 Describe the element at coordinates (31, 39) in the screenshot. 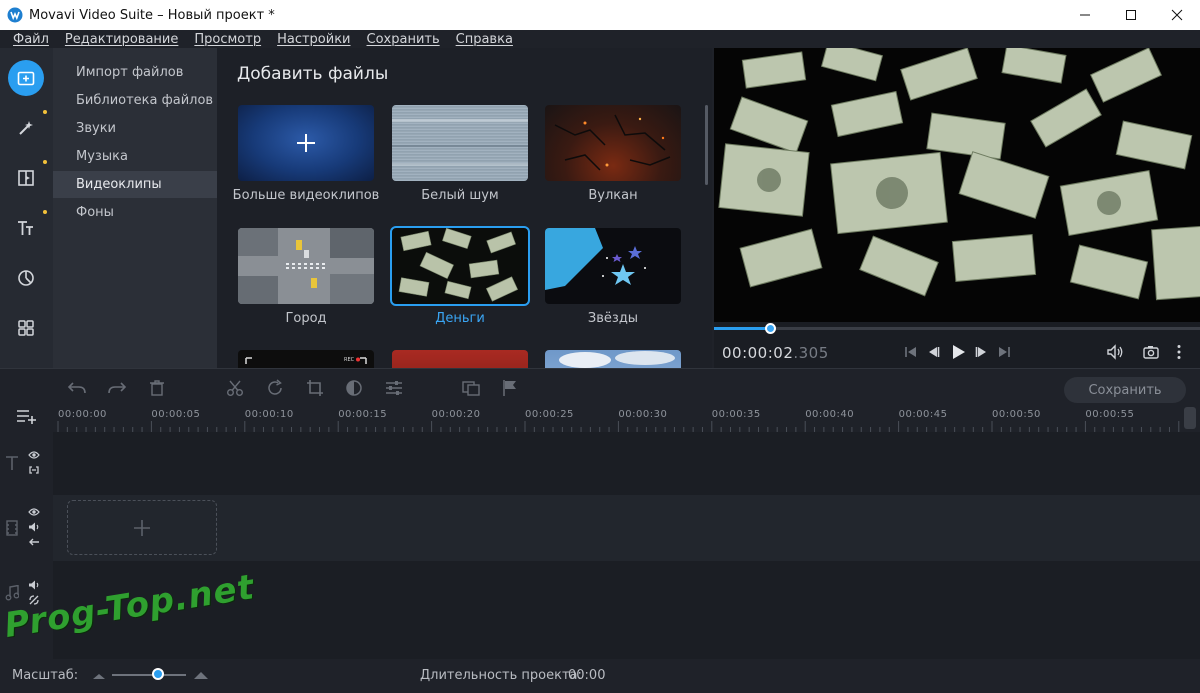

I see `menu-file: Файл` at that location.